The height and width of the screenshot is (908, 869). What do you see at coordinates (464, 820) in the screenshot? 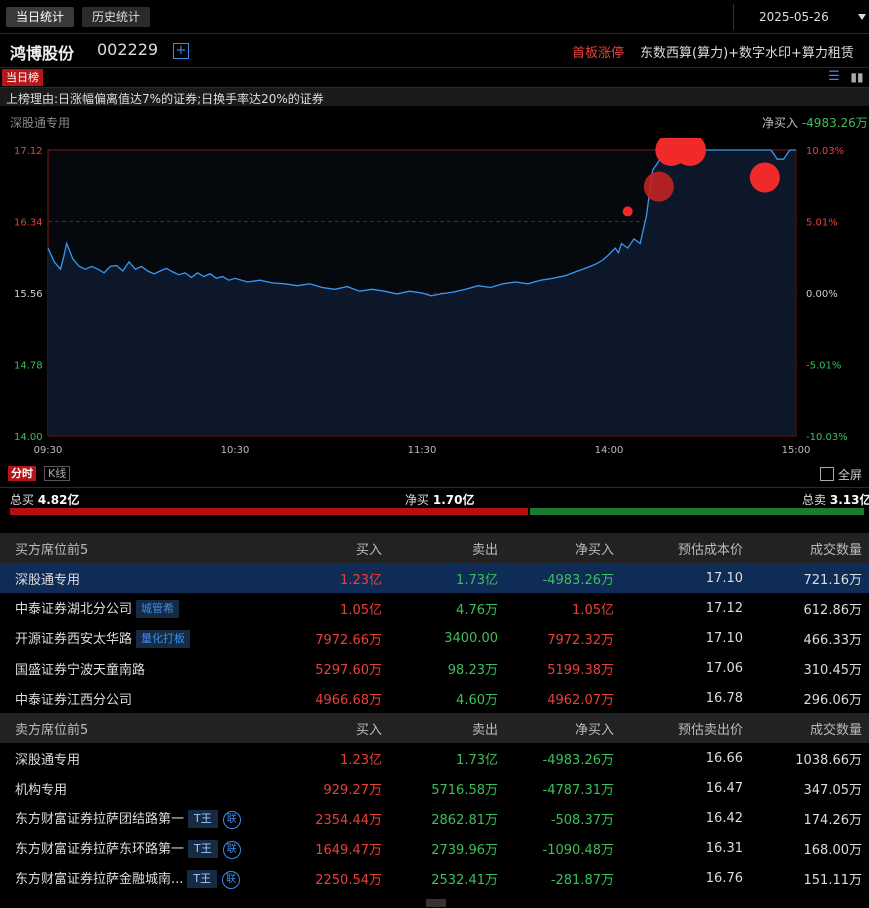
I see `seat-sell: 2862.81万` at bounding box center [464, 820].